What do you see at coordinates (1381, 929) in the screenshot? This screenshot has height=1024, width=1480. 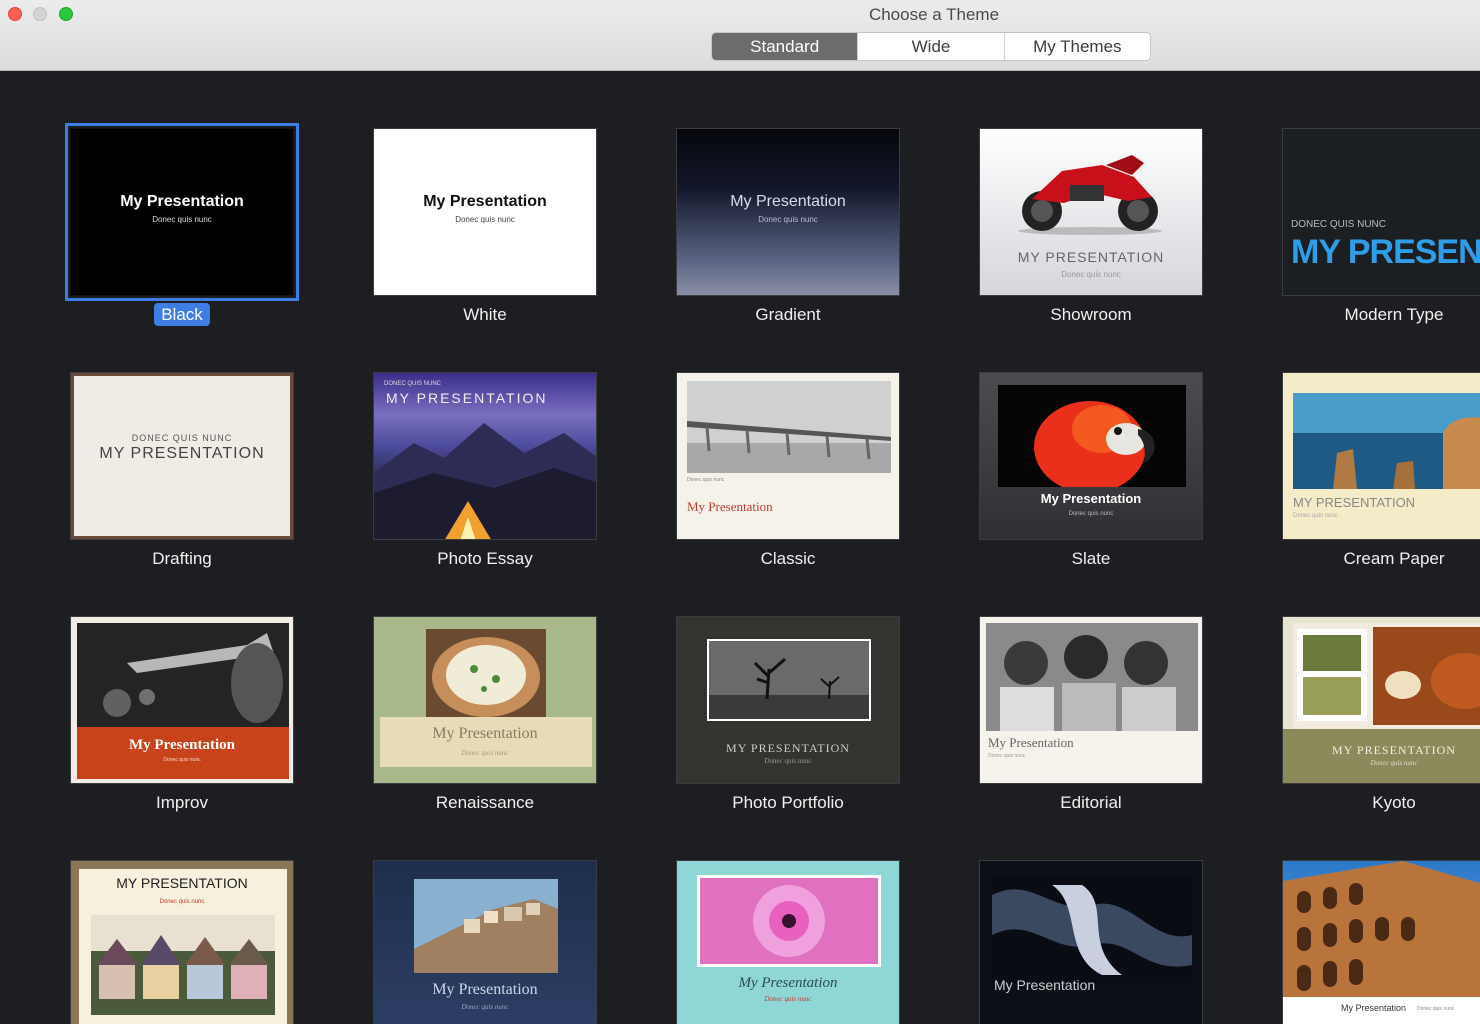 I see `colosseum-image` at bounding box center [1381, 929].